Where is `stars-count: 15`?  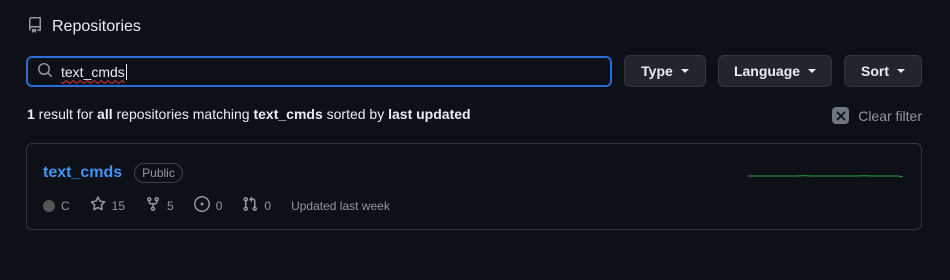
stars-count: 15 is located at coordinates (118, 205).